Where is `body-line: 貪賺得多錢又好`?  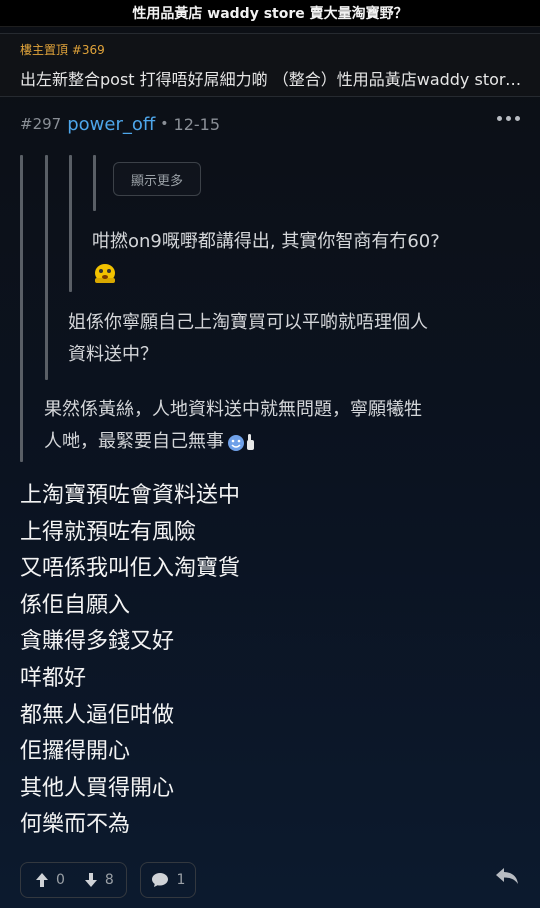 body-line: 貪賺得多錢又好 is located at coordinates (97, 642).